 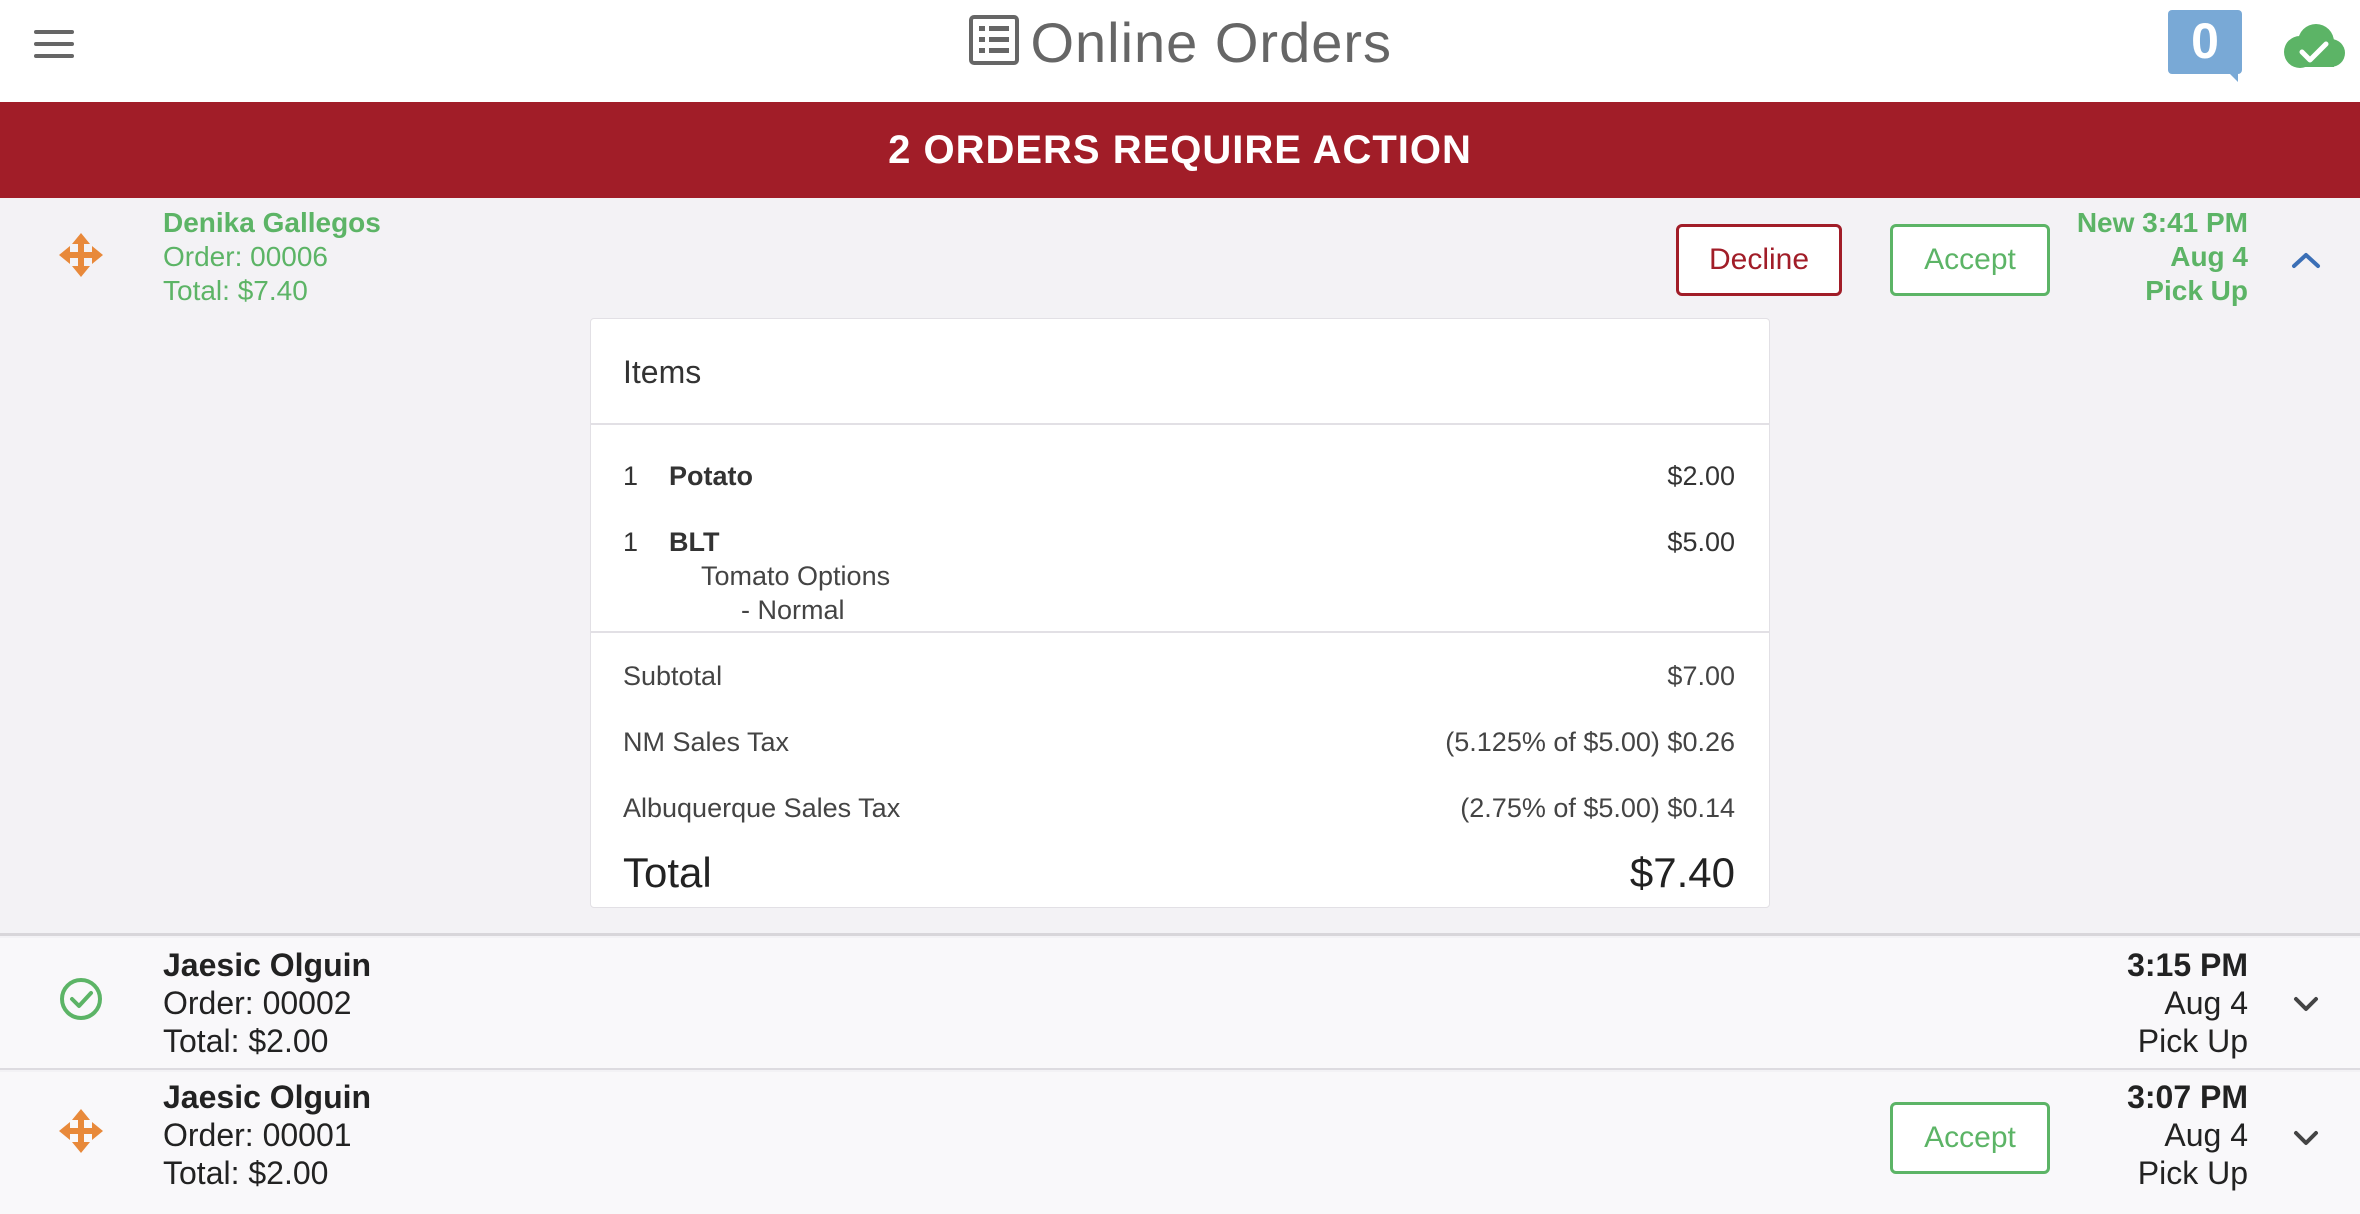 I want to click on decline-button: Decline, so click(x=1759, y=260).